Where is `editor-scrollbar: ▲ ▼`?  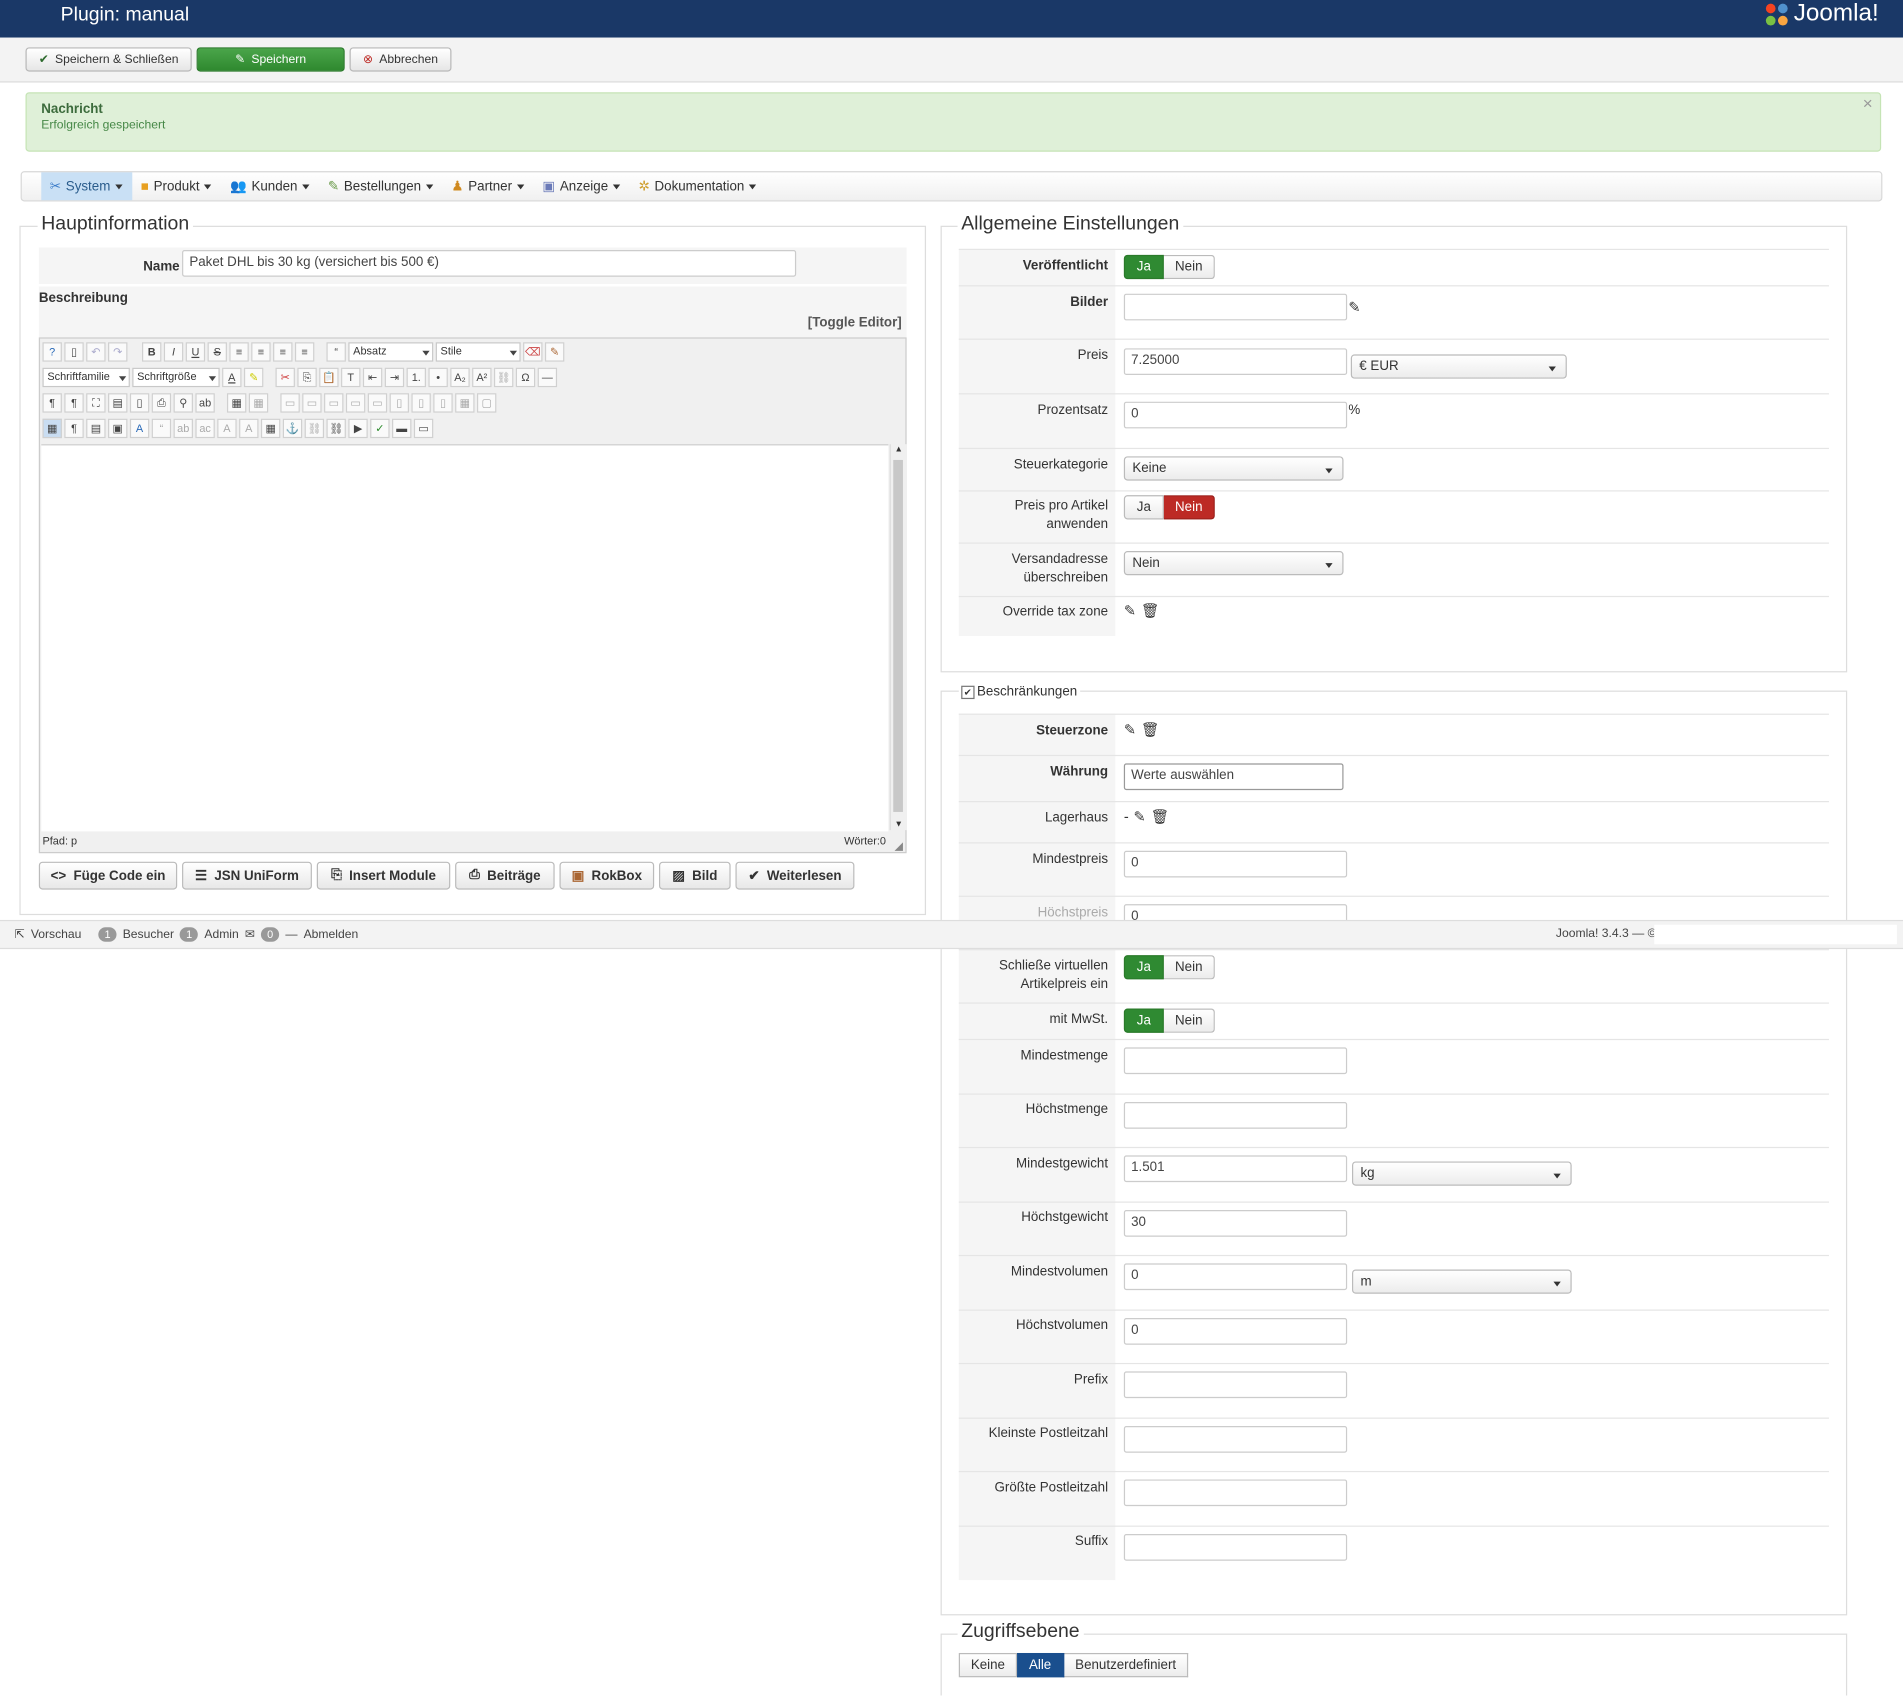 editor-scrollbar: ▲ ▼ is located at coordinates (898, 637).